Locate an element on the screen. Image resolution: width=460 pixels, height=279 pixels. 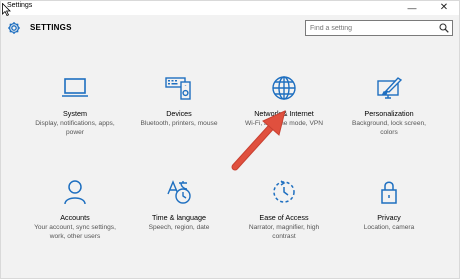
annotation-arrow-icon is located at coordinates (258, 140).